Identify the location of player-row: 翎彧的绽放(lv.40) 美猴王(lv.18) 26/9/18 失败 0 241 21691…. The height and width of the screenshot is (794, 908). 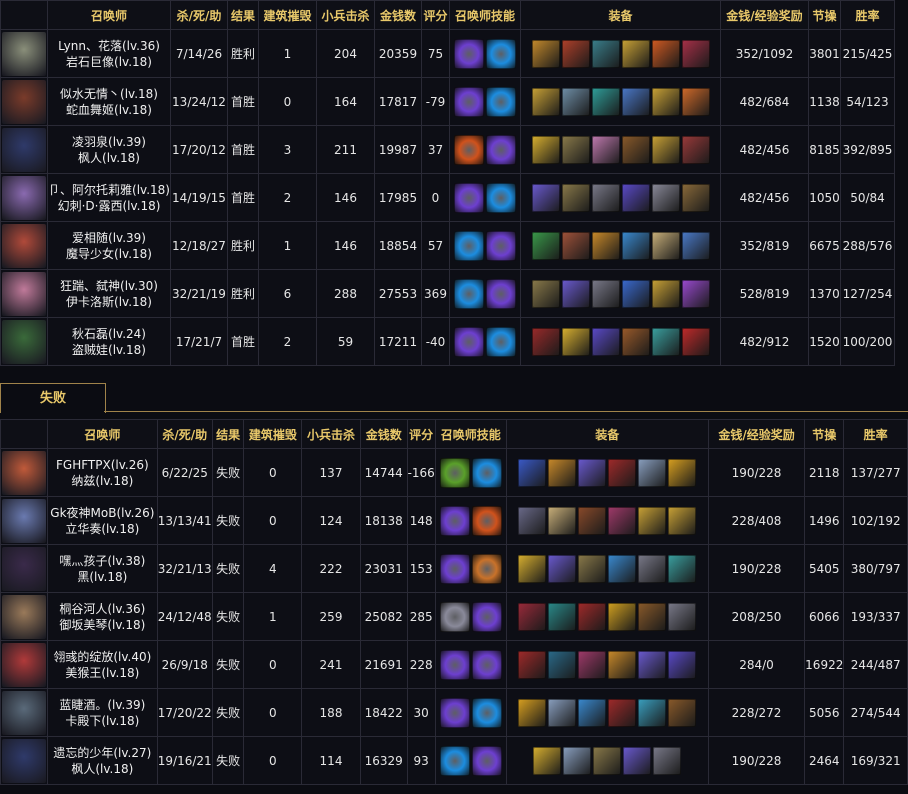
(454, 664).